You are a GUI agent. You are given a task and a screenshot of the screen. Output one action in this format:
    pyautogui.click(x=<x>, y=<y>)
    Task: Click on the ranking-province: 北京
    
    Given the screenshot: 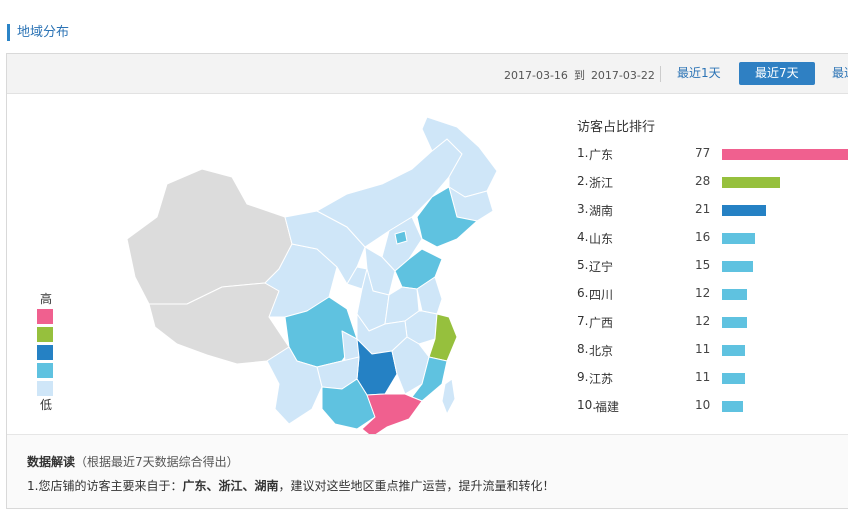 What is the action you would take?
    pyautogui.click(x=601, y=351)
    